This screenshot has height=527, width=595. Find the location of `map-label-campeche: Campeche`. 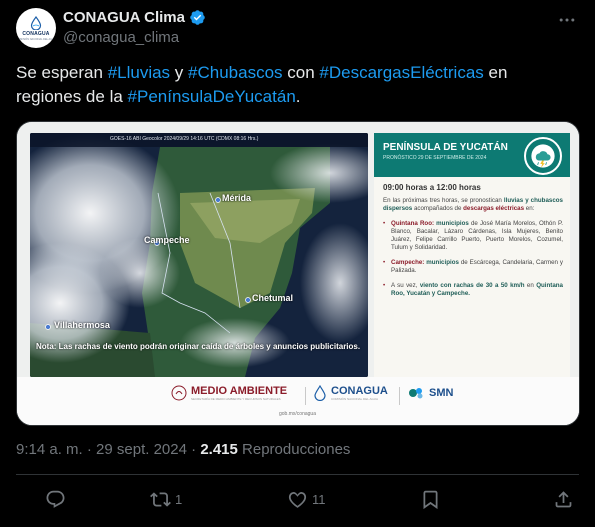

map-label-campeche: Campeche is located at coordinates (167, 240).